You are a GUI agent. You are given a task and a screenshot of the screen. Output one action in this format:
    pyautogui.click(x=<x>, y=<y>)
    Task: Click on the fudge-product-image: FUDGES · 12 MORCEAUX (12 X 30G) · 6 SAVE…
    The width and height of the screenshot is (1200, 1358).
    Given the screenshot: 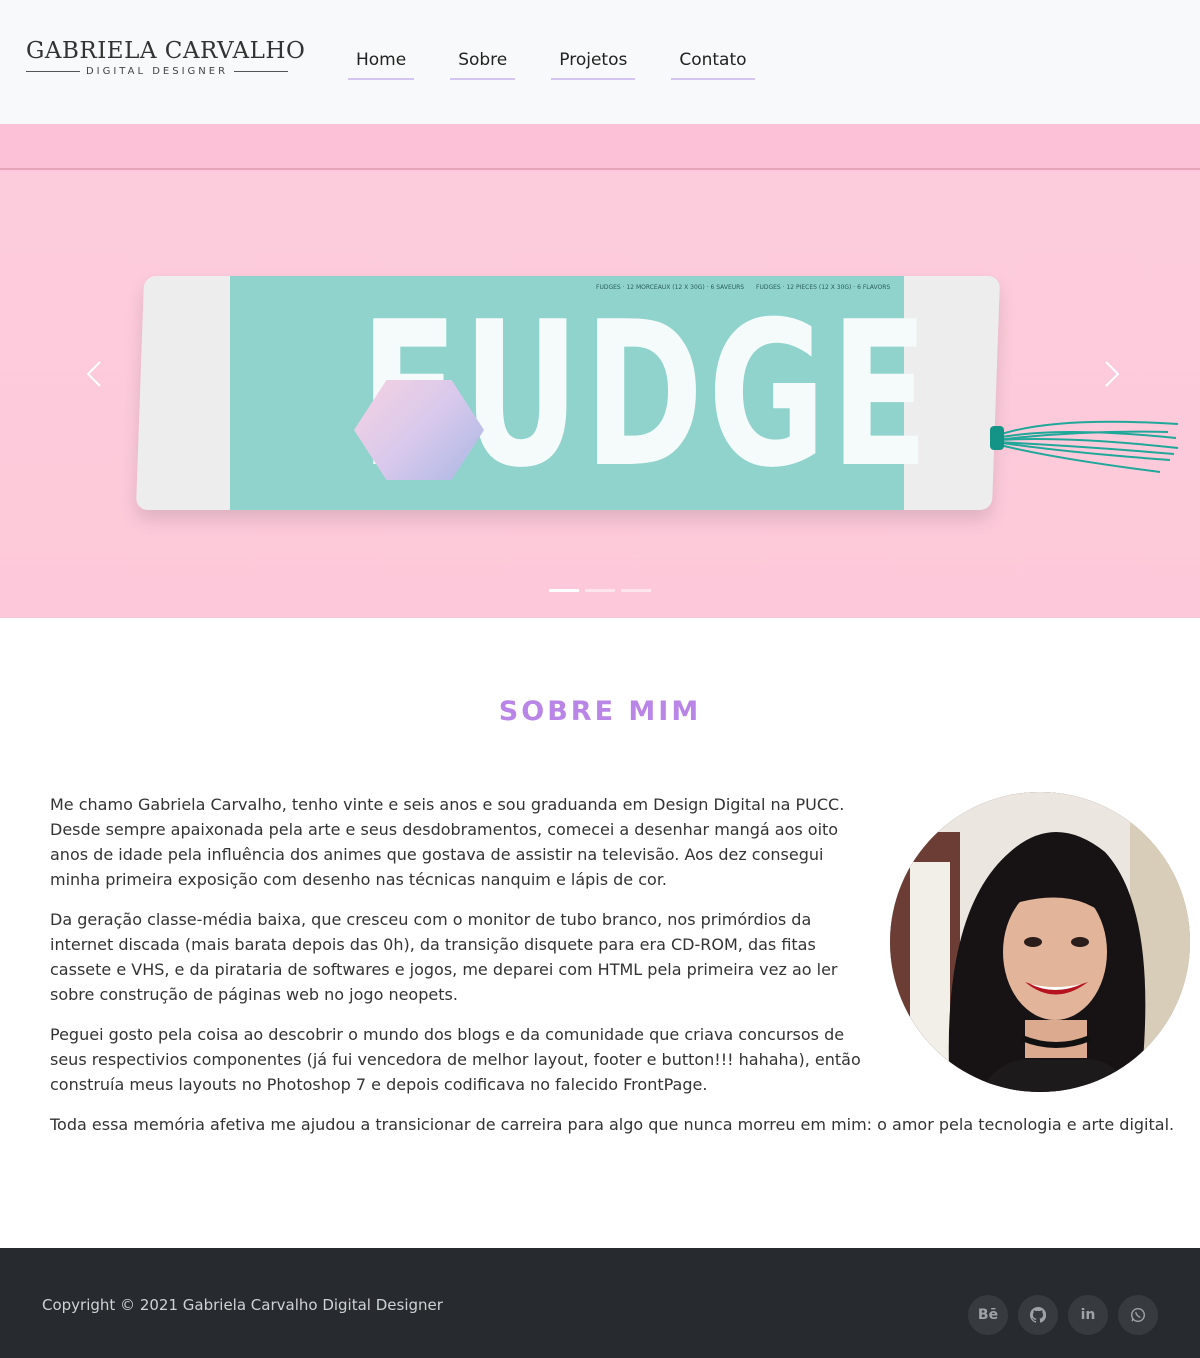 What is the action you would take?
    pyautogui.click(x=568, y=393)
    